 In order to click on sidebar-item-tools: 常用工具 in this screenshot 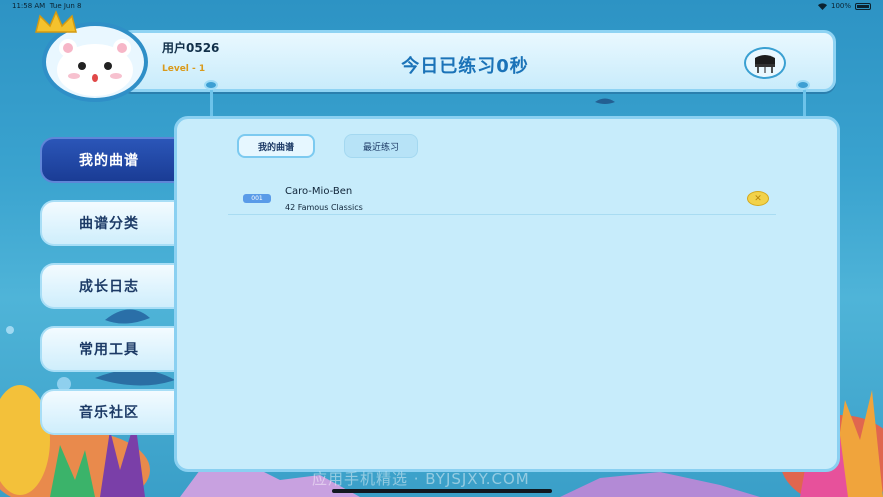, I will do `click(108, 349)`.